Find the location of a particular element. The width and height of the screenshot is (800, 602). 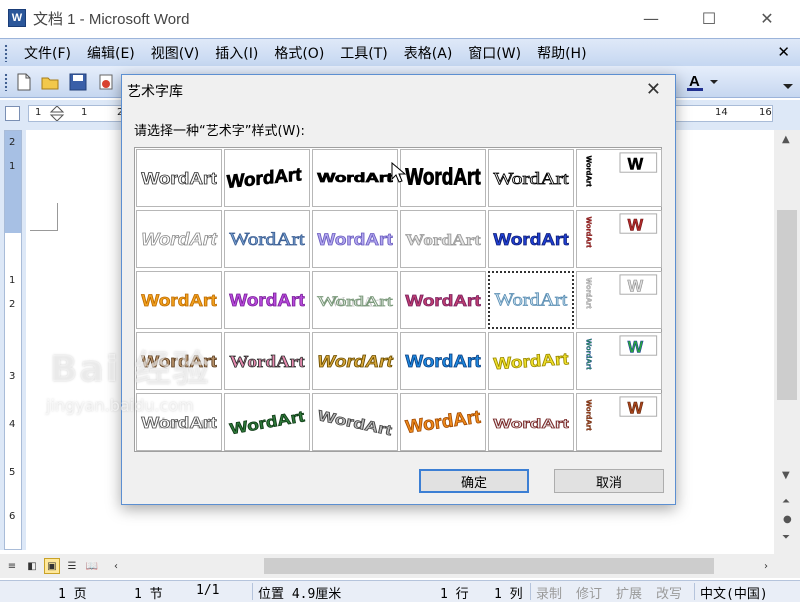

wordart-style-3-3: WordArt WordArt is located at coordinates (355, 300).